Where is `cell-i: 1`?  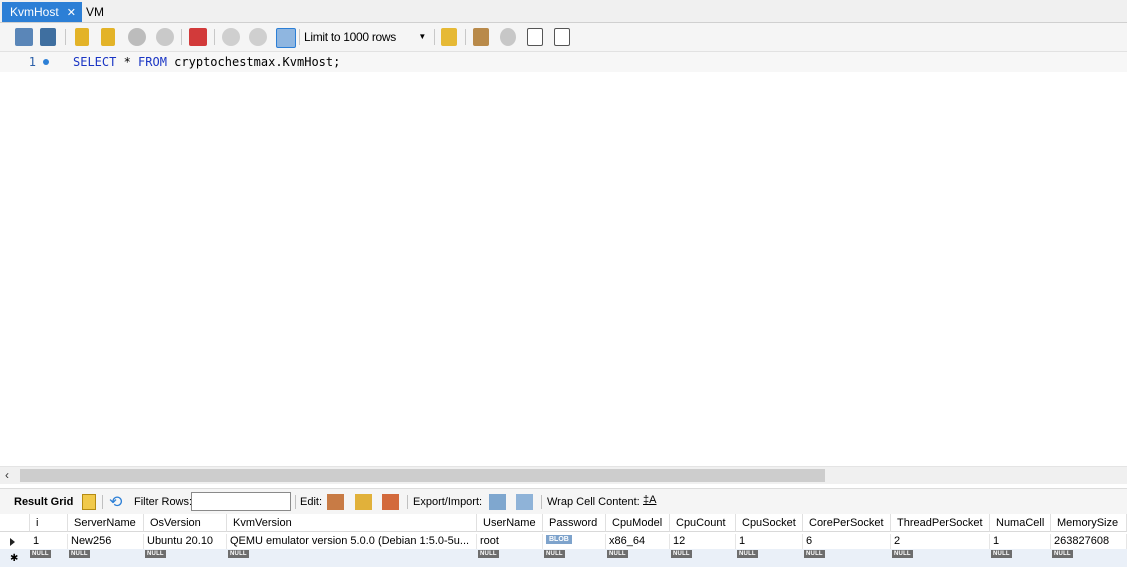 cell-i: 1 is located at coordinates (49, 541).